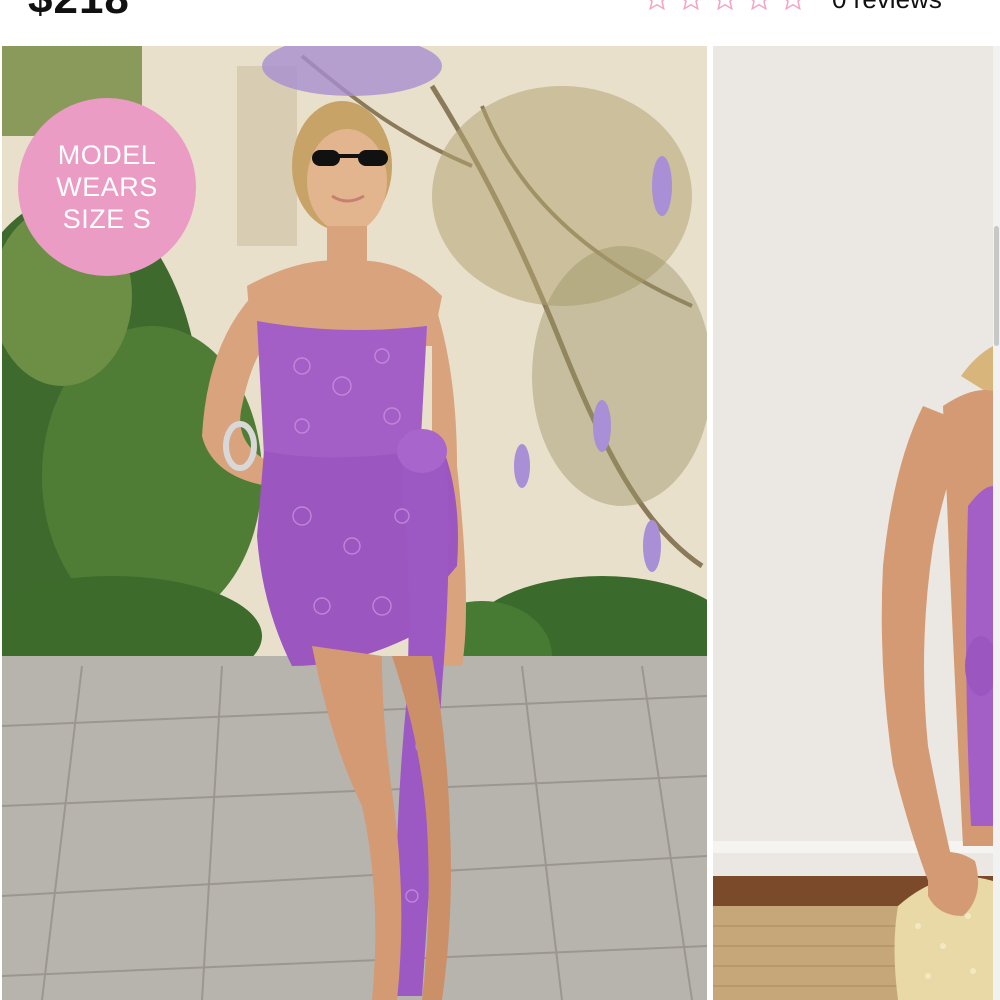 This screenshot has height=1000, width=1000. What do you see at coordinates (500, 23) in the screenshot?
I see `product-header: $218 0 reviews` at bounding box center [500, 23].